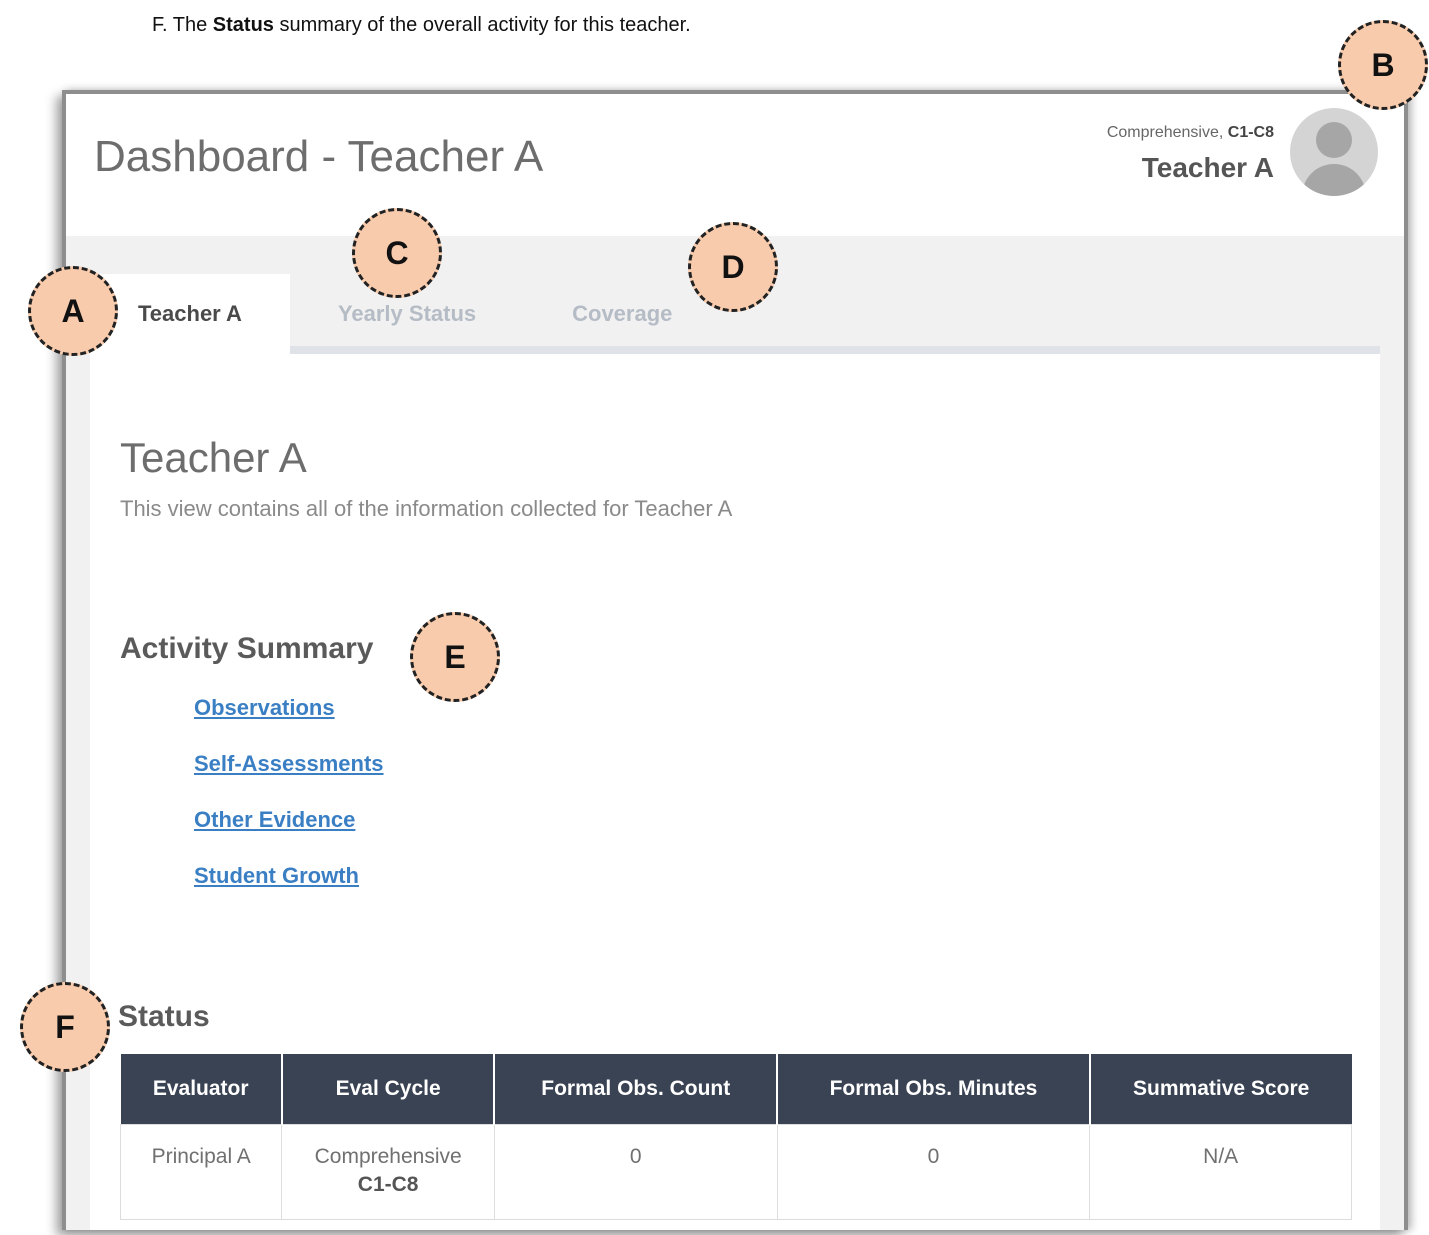 Image resolution: width=1429 pixels, height=1235 pixels. I want to click on link-observations: Observations, so click(289, 707).